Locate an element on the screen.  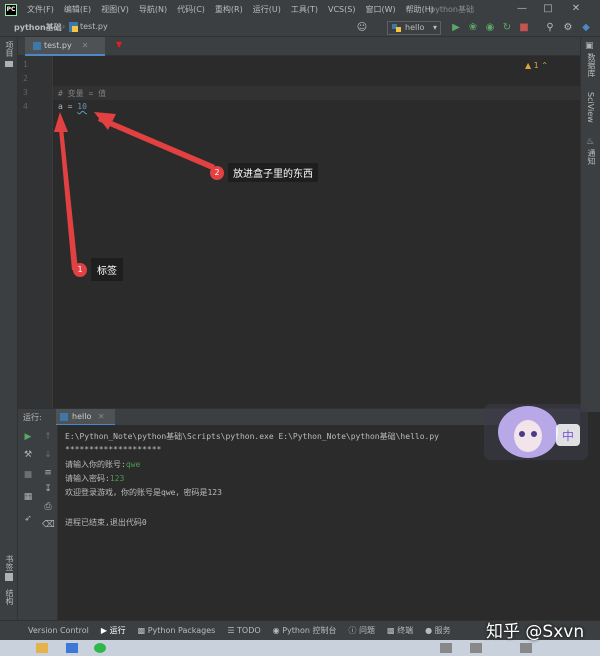
anime-overlay: 中 is located at coordinates (536, 428).